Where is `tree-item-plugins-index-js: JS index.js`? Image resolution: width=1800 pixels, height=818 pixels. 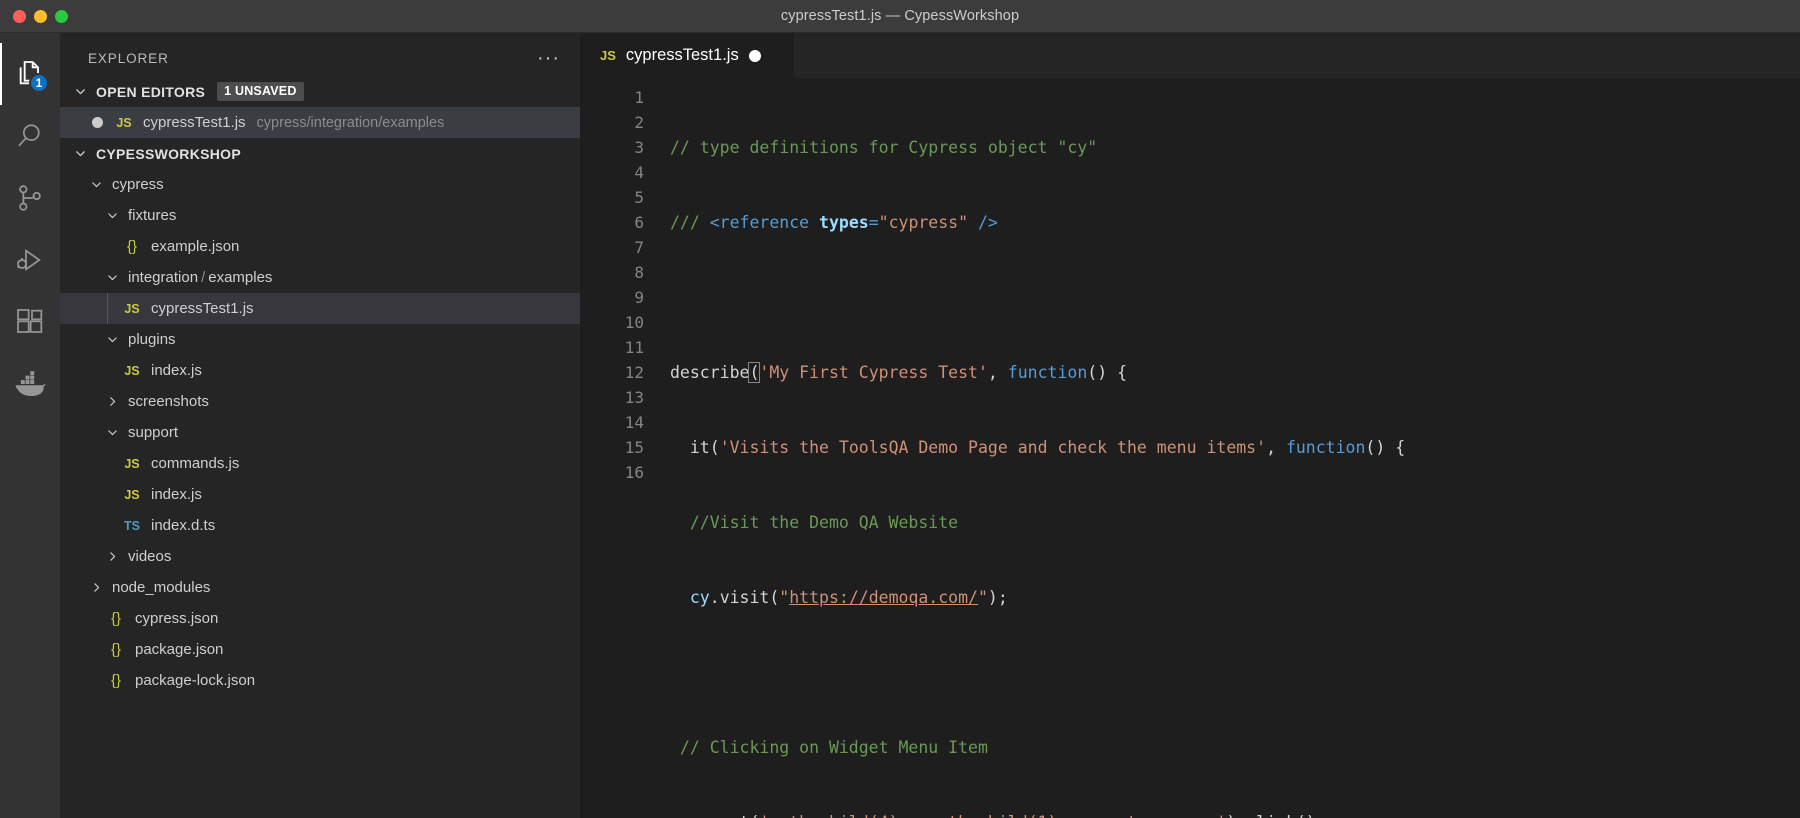 tree-item-plugins-index-js: JS index.js is located at coordinates (320, 370).